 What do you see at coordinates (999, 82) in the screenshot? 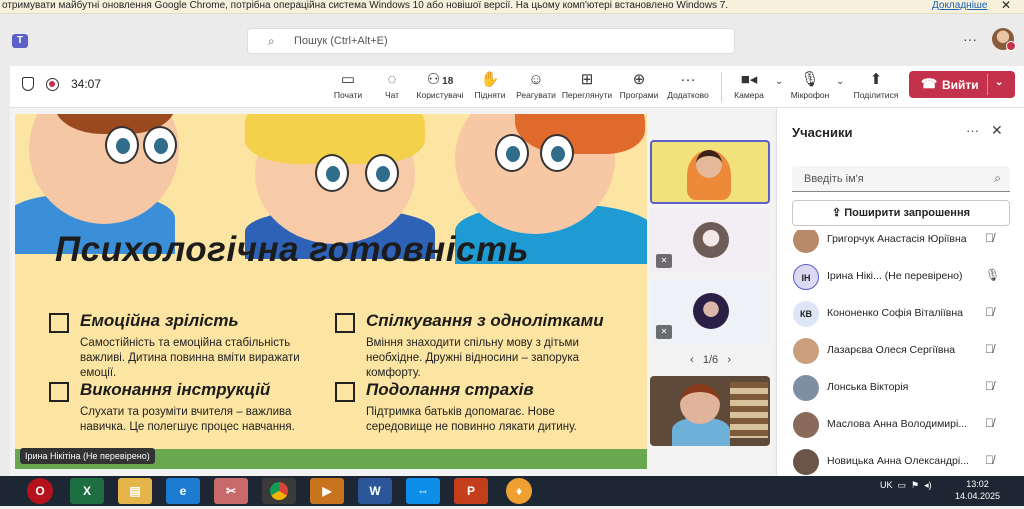
I see `leave-options-chevron-icon: ⌄` at bounding box center [999, 82].